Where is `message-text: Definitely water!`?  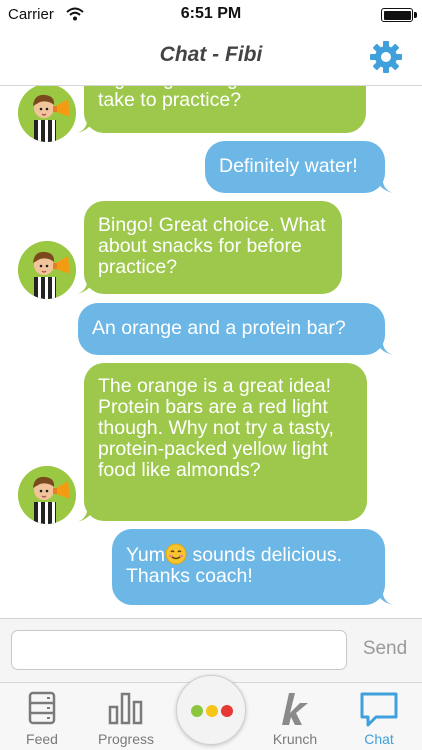 message-text: Definitely water! is located at coordinates (288, 166).